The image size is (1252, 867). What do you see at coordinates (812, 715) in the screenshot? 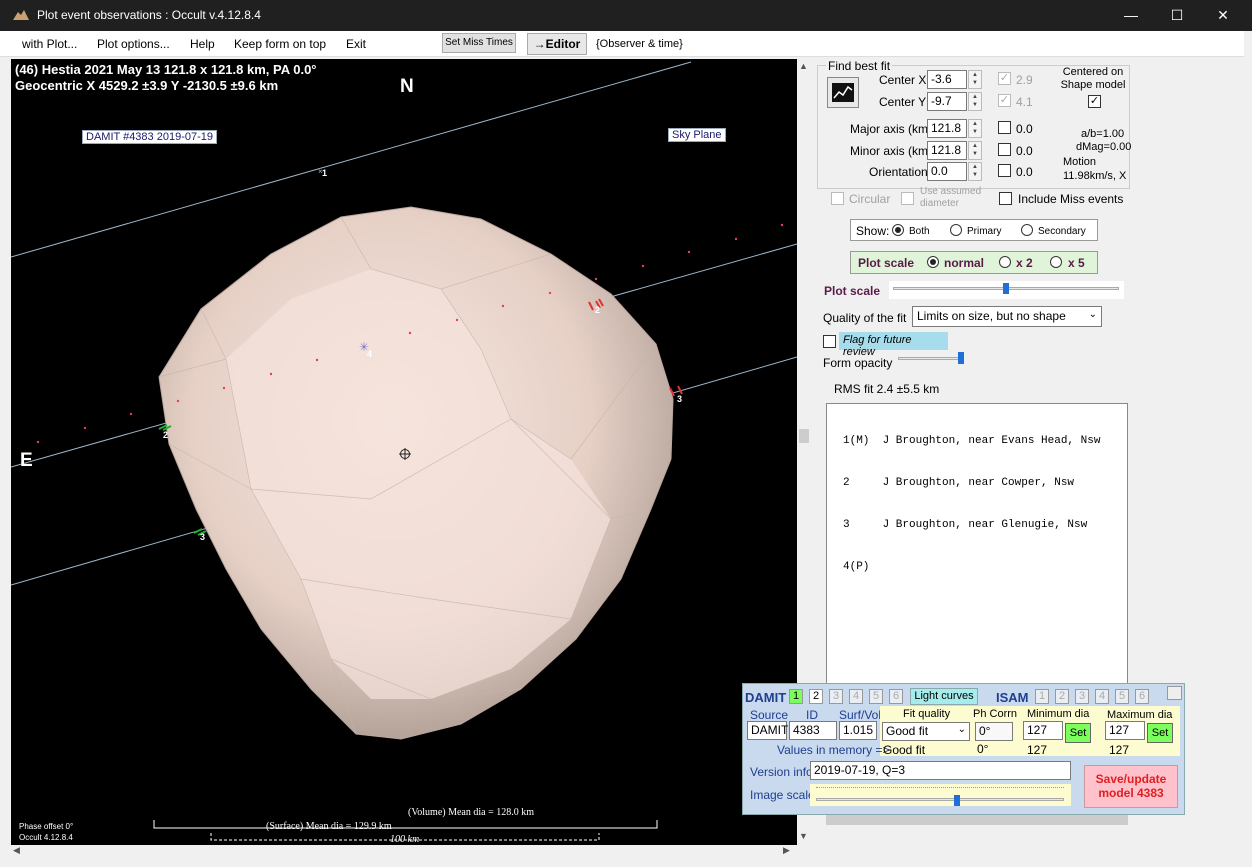
I see `id-label: ID` at bounding box center [812, 715].